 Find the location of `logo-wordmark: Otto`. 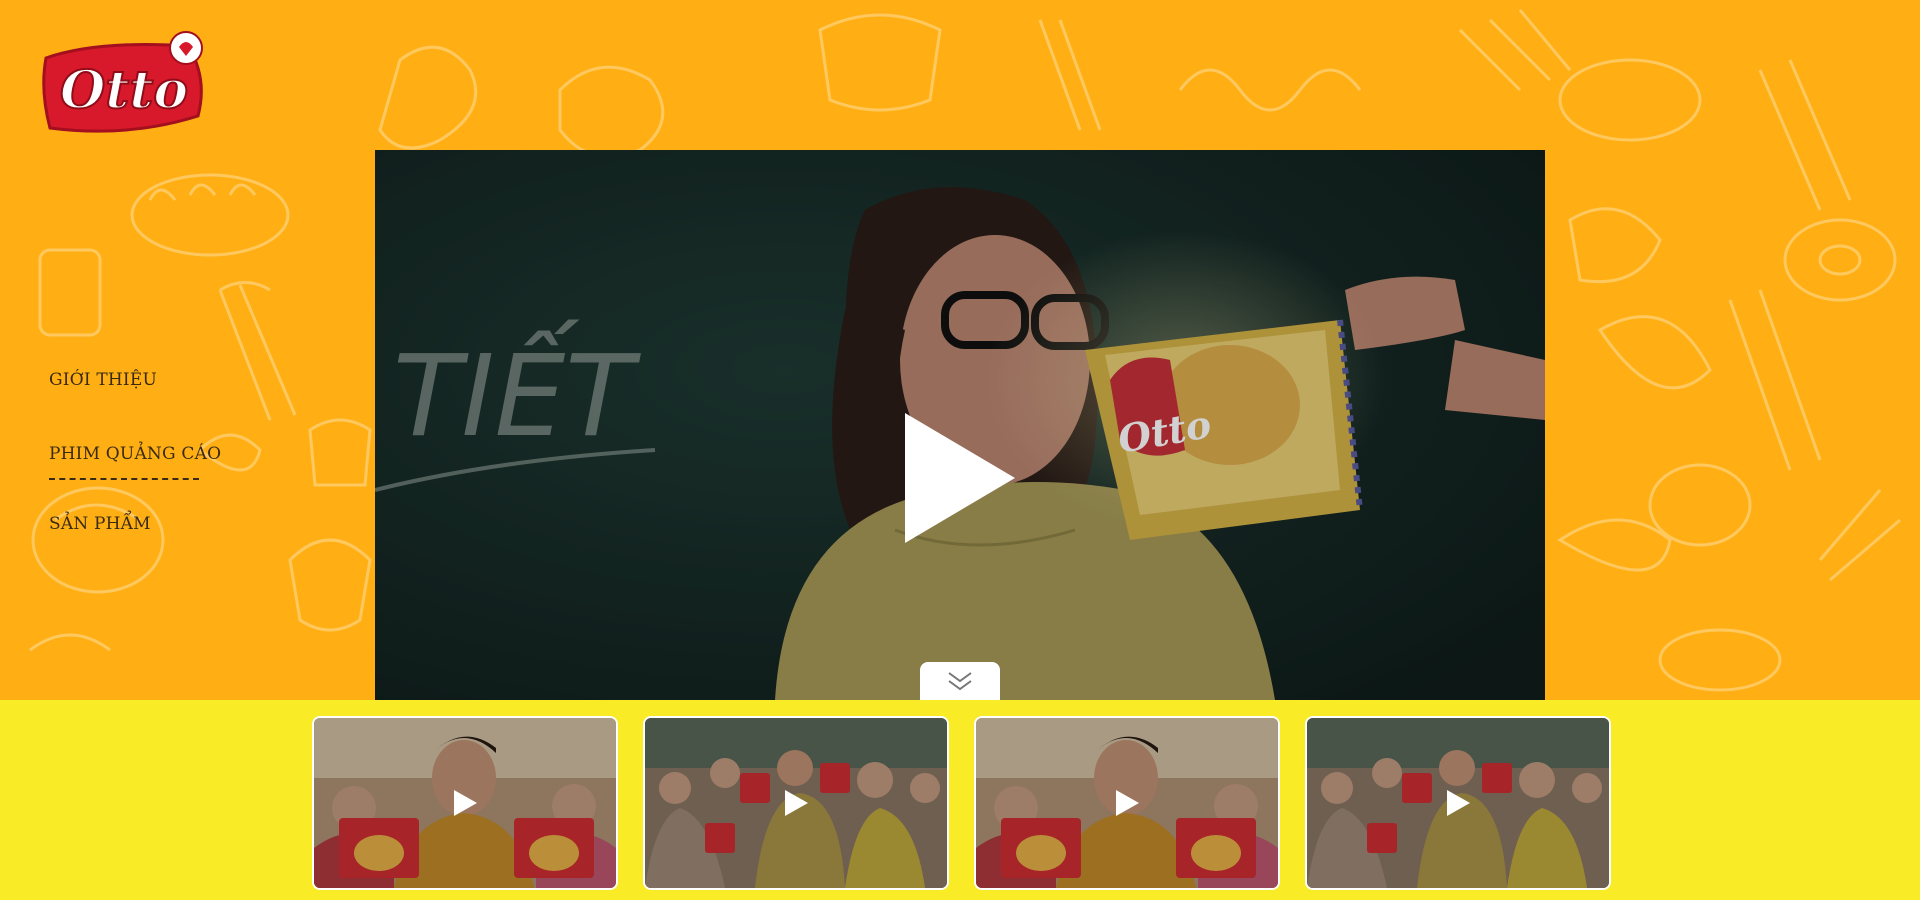

logo-wordmark: Otto is located at coordinates (124, 90).